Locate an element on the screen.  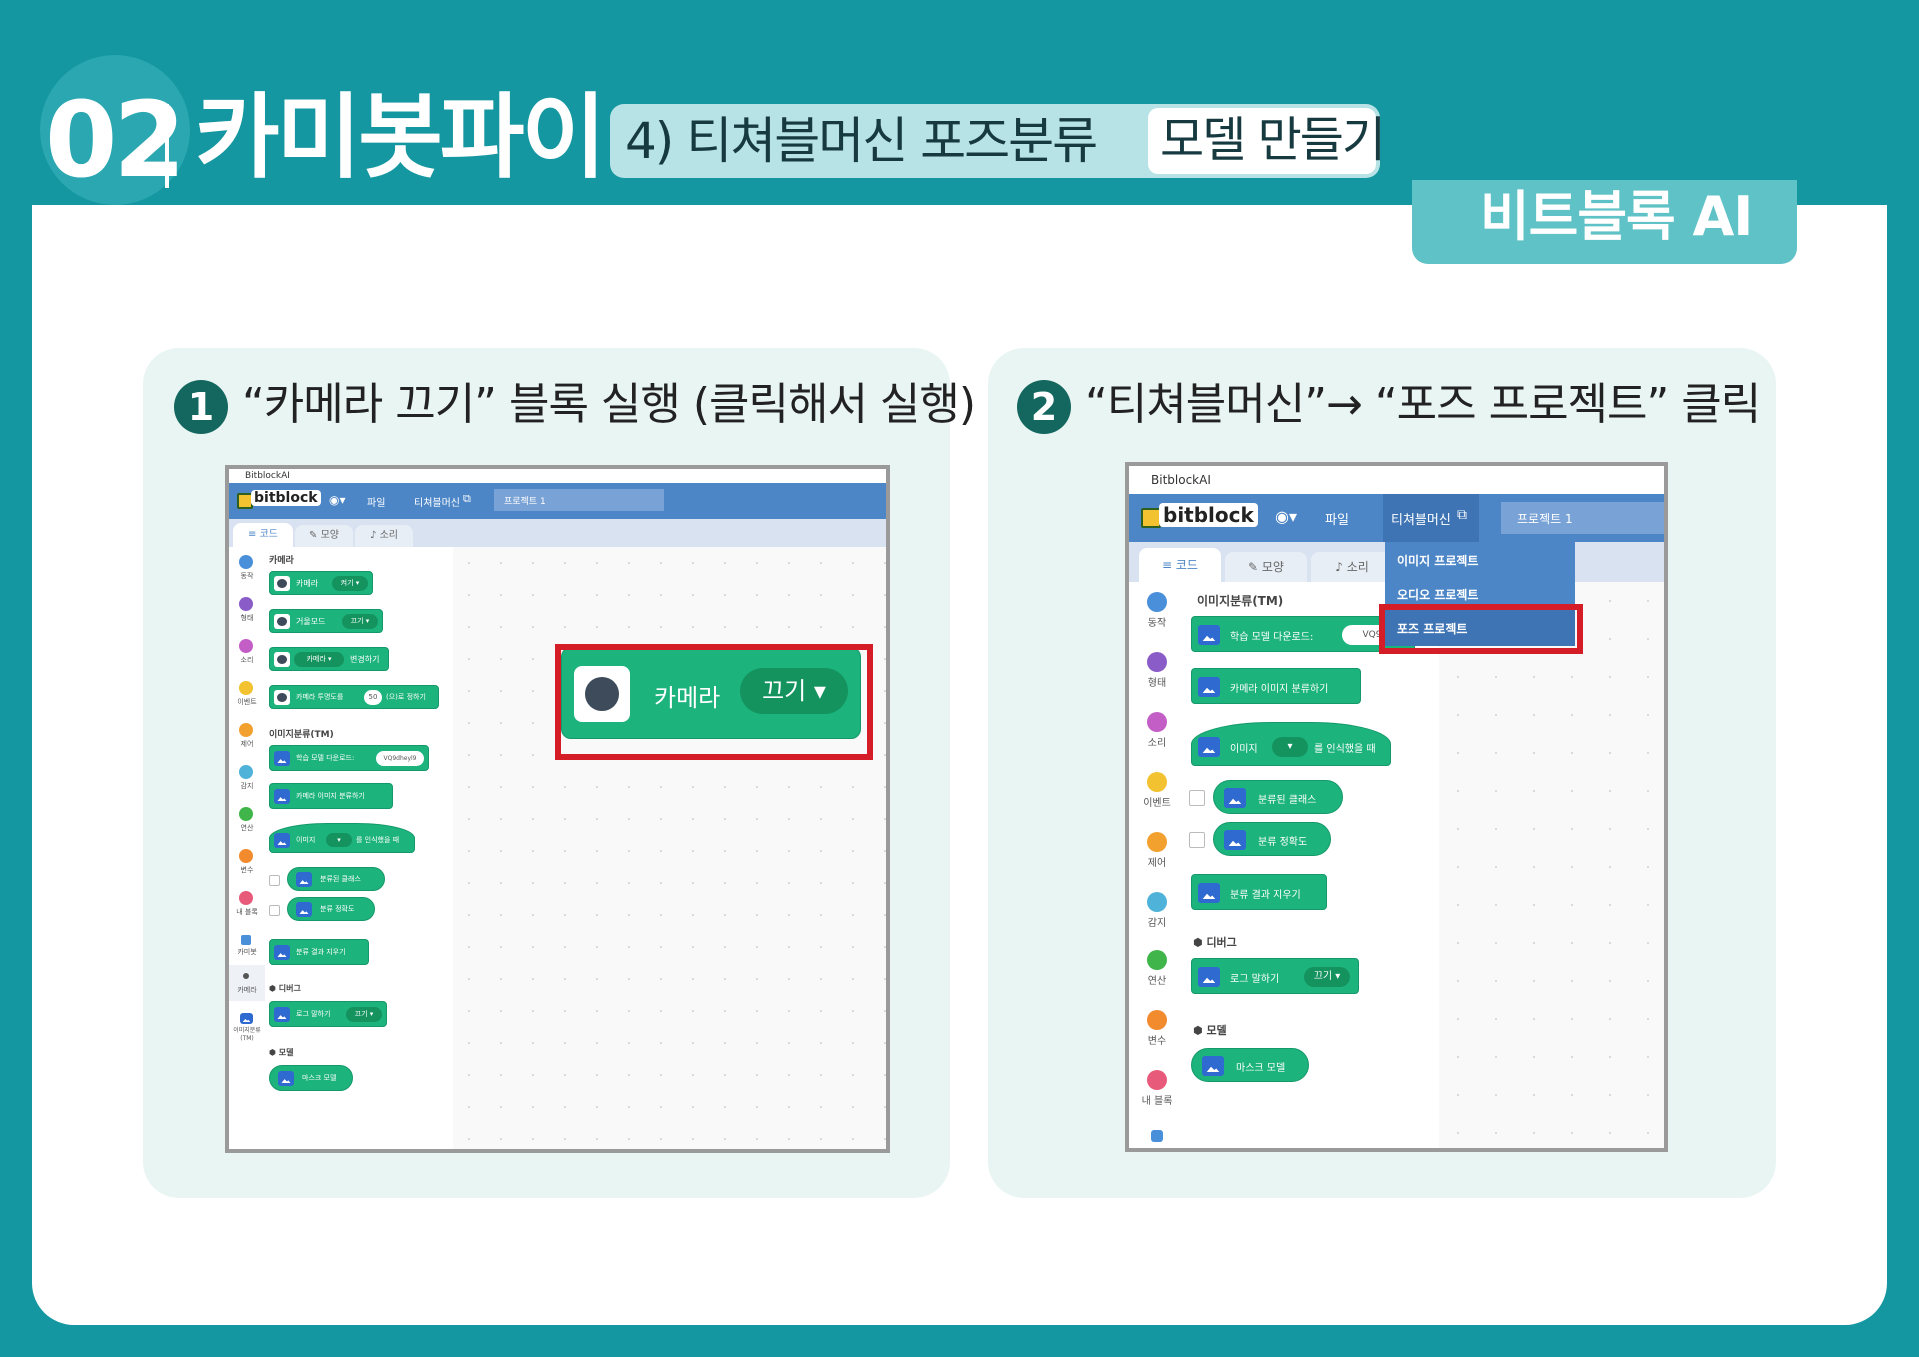
section-camera: 카메라 is located at coordinates (281, 561).